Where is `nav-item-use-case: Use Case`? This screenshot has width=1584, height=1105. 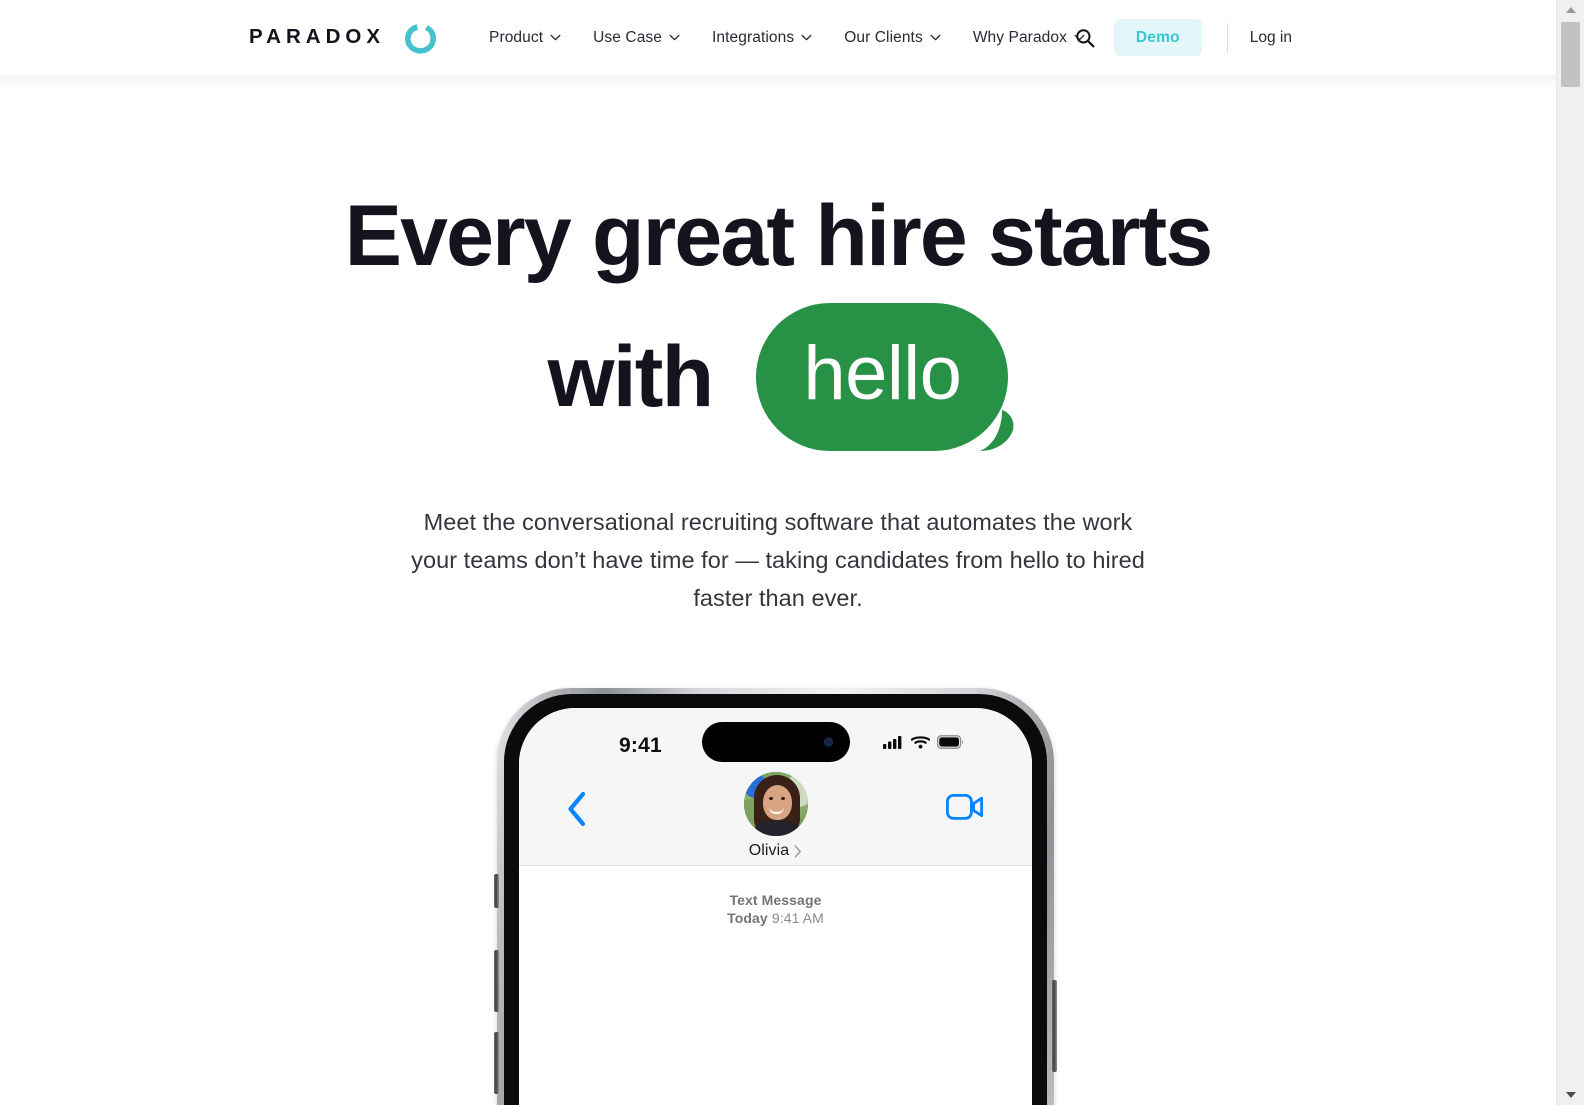 nav-item-use-case: Use Case is located at coordinates (636, 37).